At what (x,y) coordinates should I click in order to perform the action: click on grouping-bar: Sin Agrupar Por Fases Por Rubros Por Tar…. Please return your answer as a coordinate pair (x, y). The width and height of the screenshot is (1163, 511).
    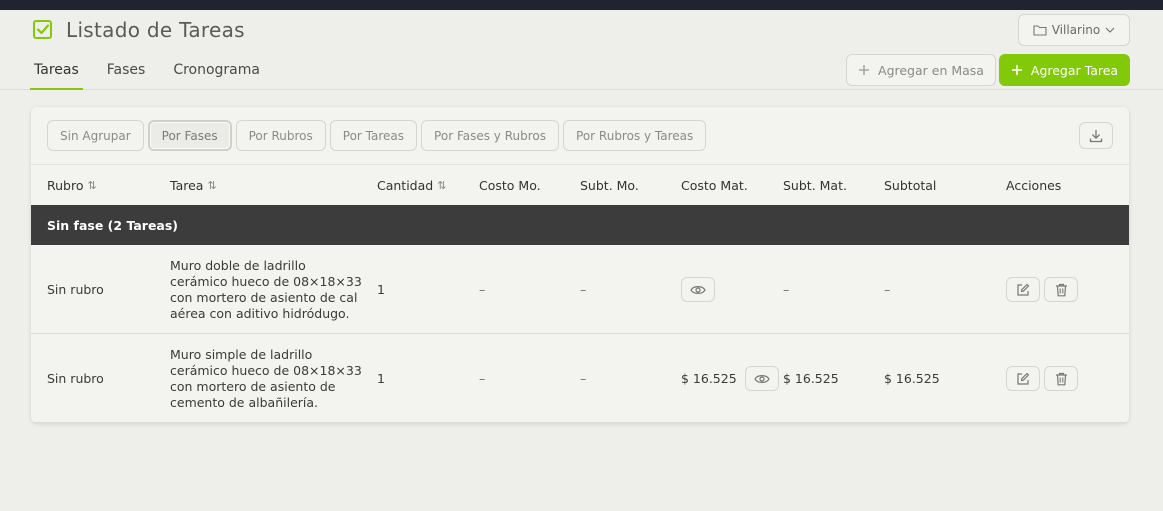
    Looking at the image, I should click on (377, 135).